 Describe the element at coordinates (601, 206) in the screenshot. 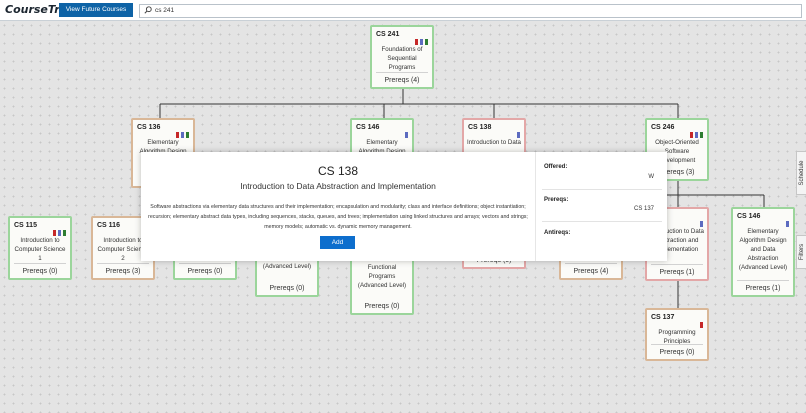

I see `modal-info-panel: Offered: W Prereqs: CS 137 Antireqs:` at that location.